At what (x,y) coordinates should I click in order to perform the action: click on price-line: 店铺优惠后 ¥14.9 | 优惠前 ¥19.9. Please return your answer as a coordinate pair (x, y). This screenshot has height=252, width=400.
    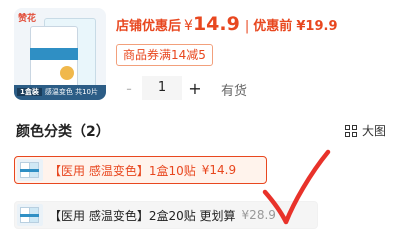
    Looking at the image, I should click on (227, 24).